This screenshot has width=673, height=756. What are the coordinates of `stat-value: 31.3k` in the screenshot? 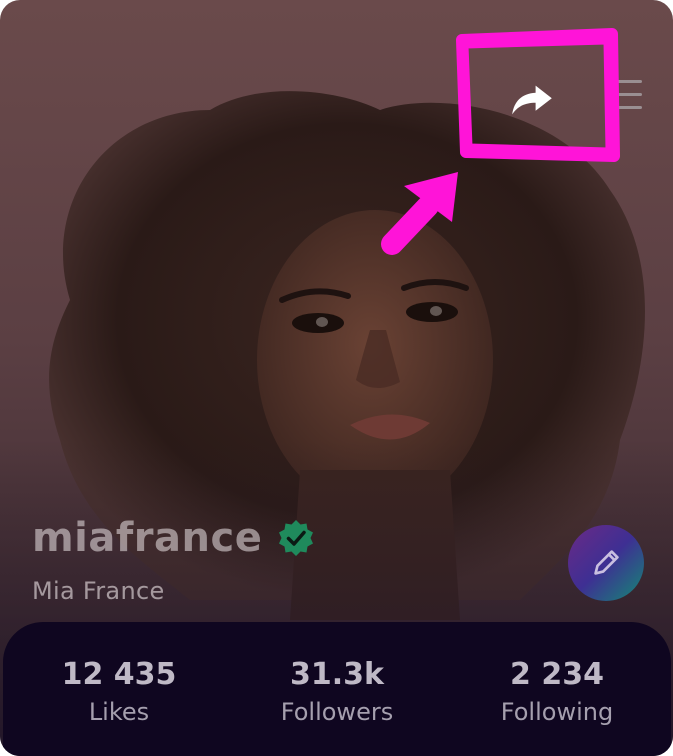 It's located at (337, 674).